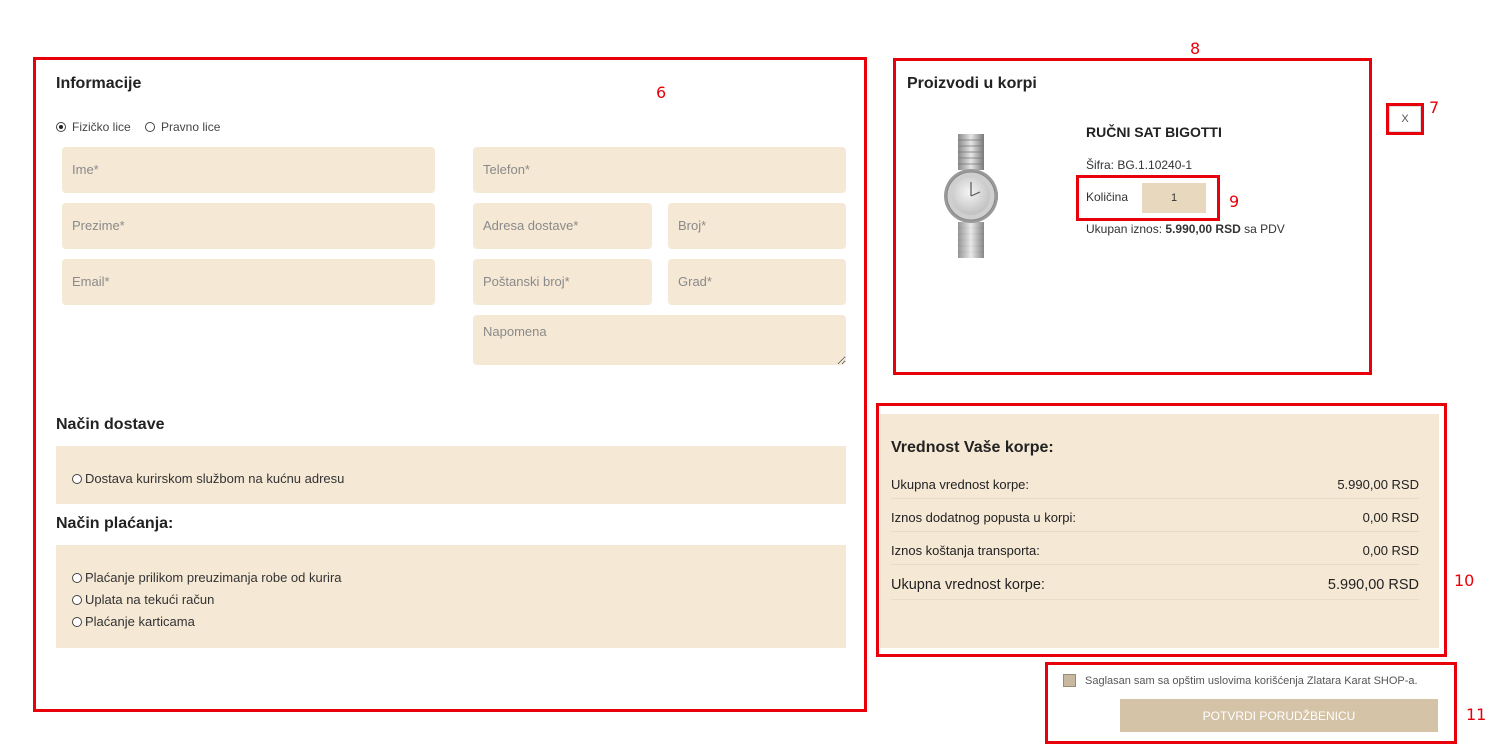 The image size is (1508, 748). I want to click on annotation-label-7: 7, so click(1434, 107).